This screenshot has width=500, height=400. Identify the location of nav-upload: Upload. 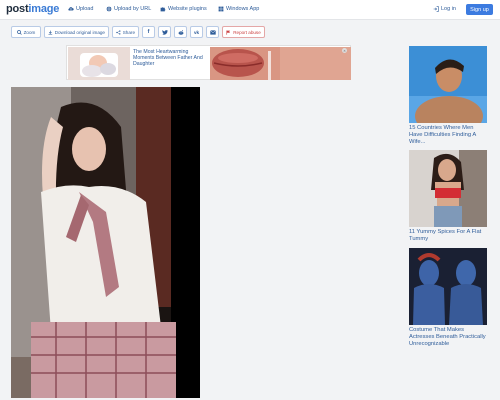
(80, 9).